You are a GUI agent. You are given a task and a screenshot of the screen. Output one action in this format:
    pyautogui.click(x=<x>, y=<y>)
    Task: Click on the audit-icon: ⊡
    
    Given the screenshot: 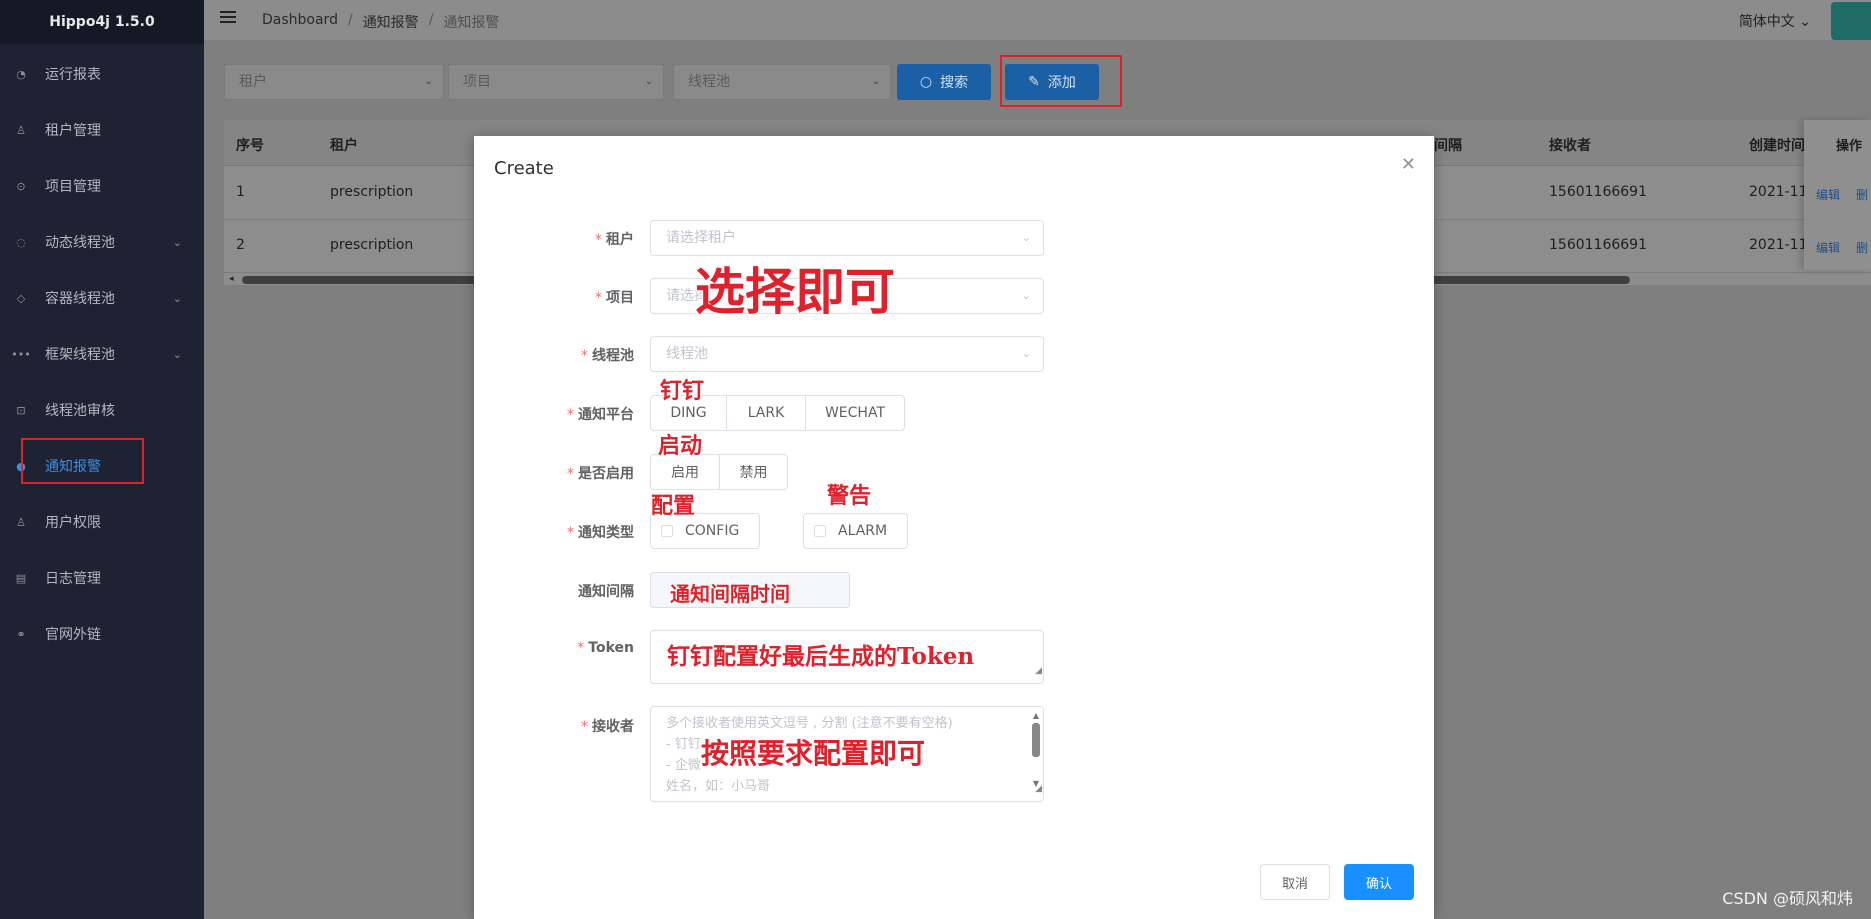 What is the action you would take?
    pyautogui.click(x=21, y=410)
    